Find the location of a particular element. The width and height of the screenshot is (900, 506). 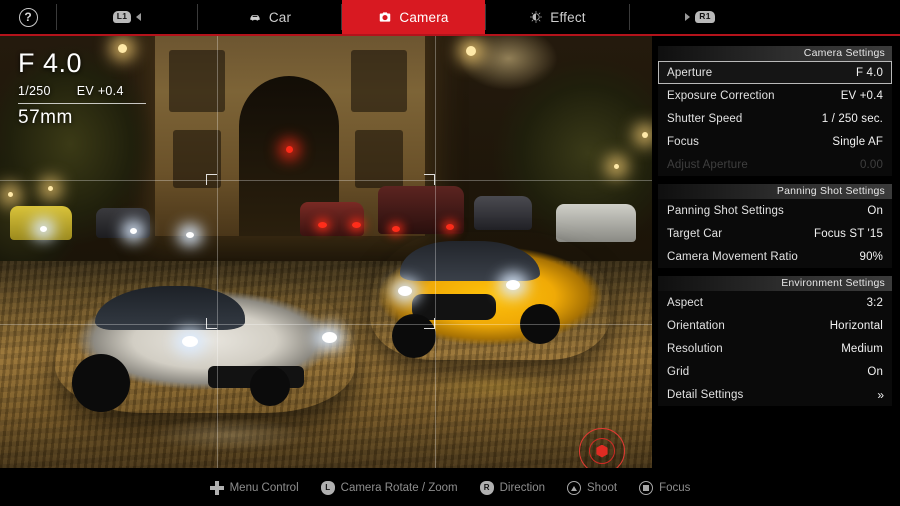

tab-effect: Effect is located at coordinates (557, 17).